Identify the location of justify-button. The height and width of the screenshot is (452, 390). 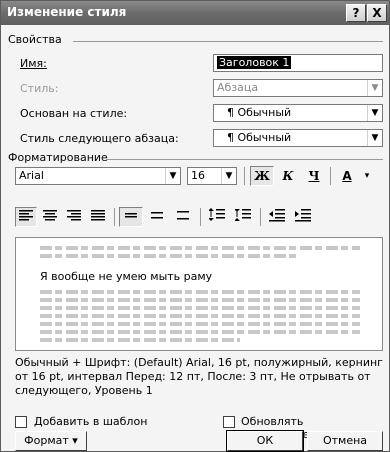
(98, 217).